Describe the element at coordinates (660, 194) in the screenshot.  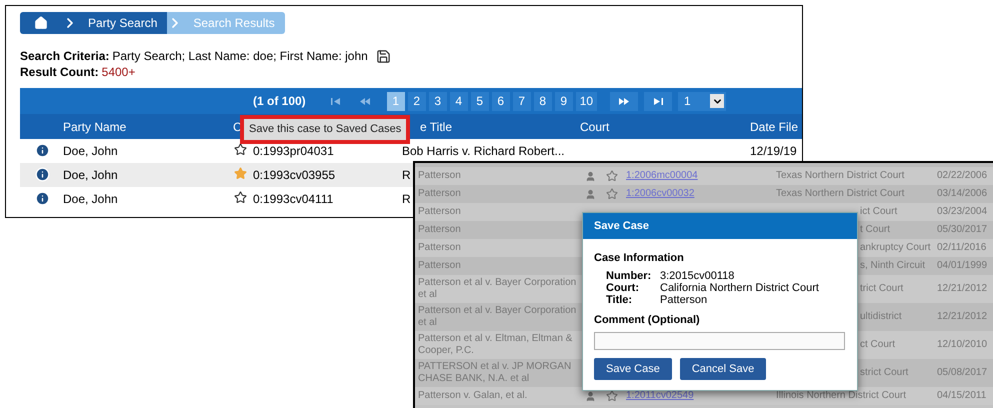
I see `case-link: 1:2006cv00032` at that location.